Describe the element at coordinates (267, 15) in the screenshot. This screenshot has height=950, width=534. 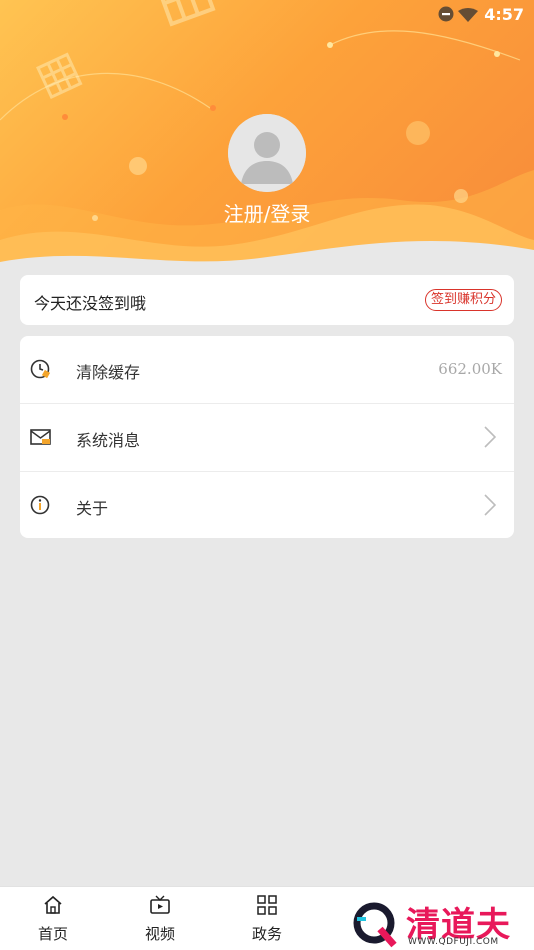
I see `status-bar: 4:57` at that location.